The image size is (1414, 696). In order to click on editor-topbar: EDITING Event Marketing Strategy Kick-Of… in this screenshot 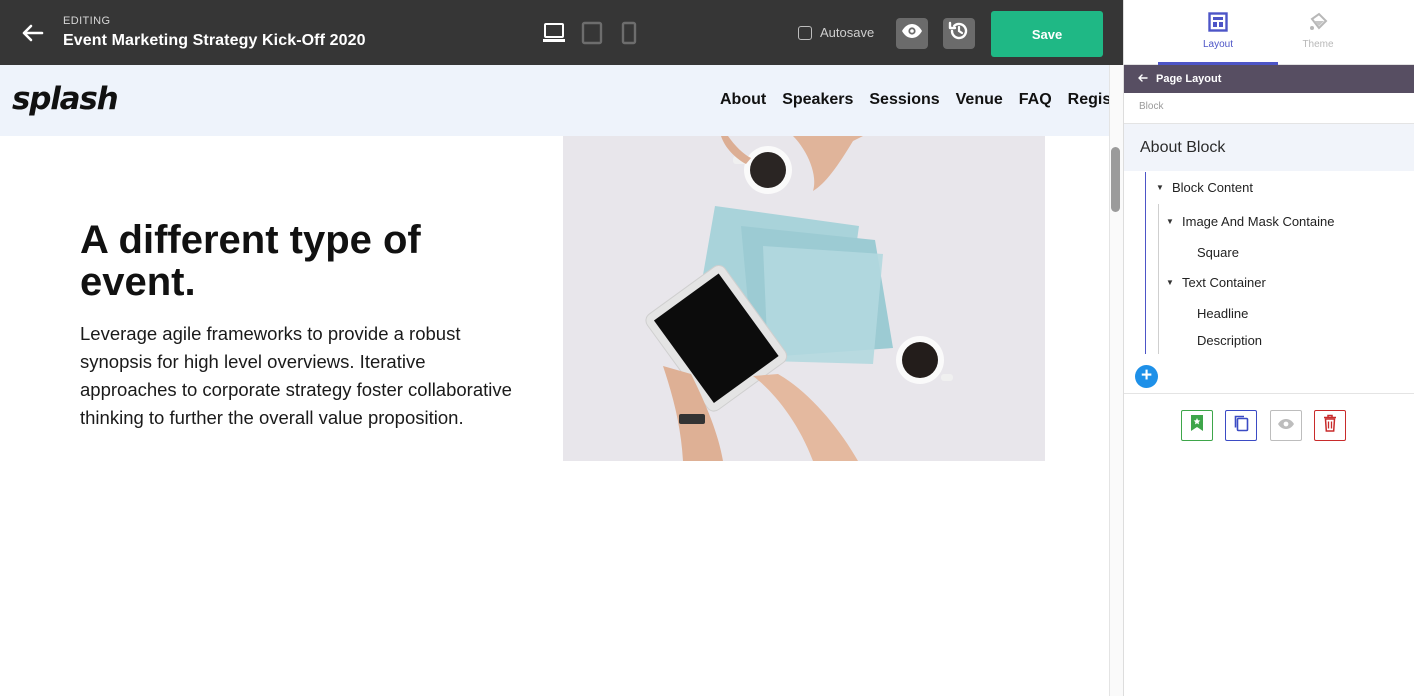, I will do `click(561, 32)`.